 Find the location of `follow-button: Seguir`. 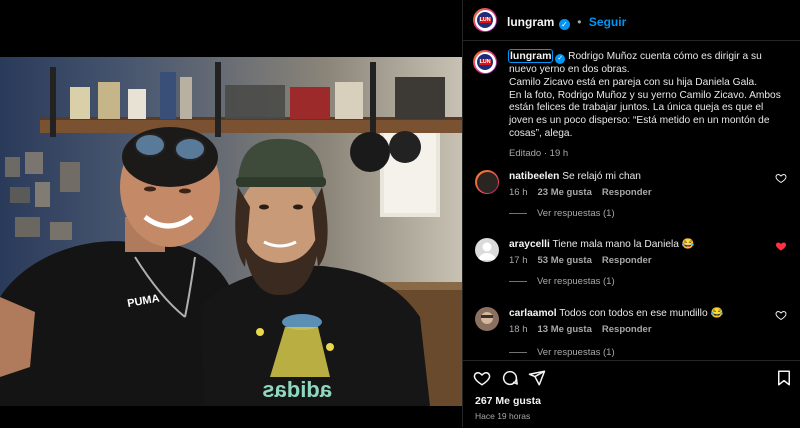

follow-button: Seguir is located at coordinates (607, 22).